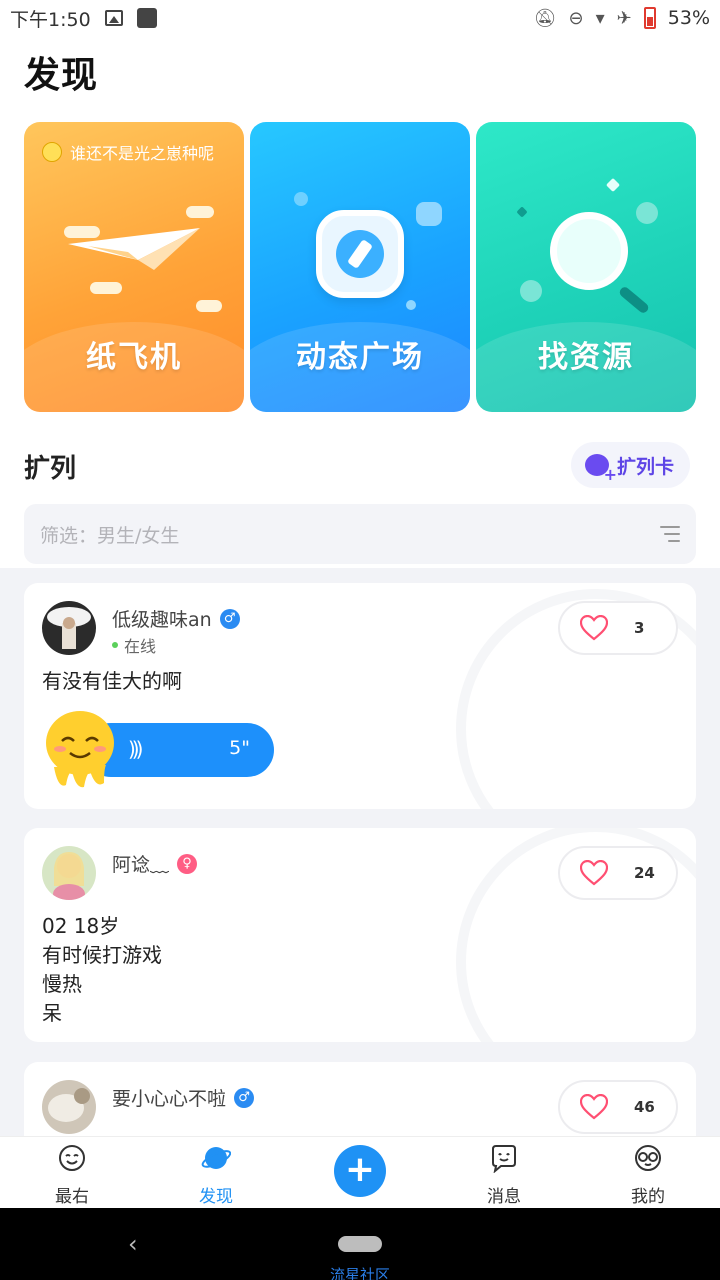 This screenshot has height=1280, width=720. I want to click on airplane-mode-icon: ✈, so click(624, 18).